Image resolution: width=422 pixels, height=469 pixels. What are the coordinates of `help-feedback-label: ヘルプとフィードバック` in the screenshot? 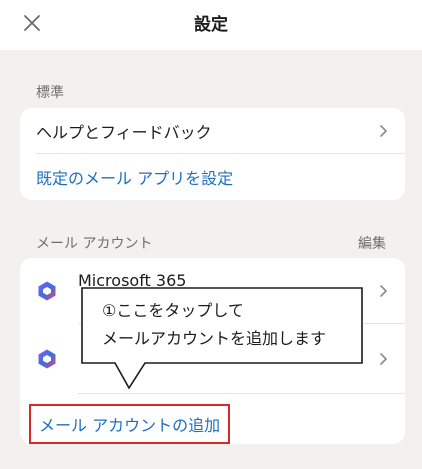 It's located at (124, 132).